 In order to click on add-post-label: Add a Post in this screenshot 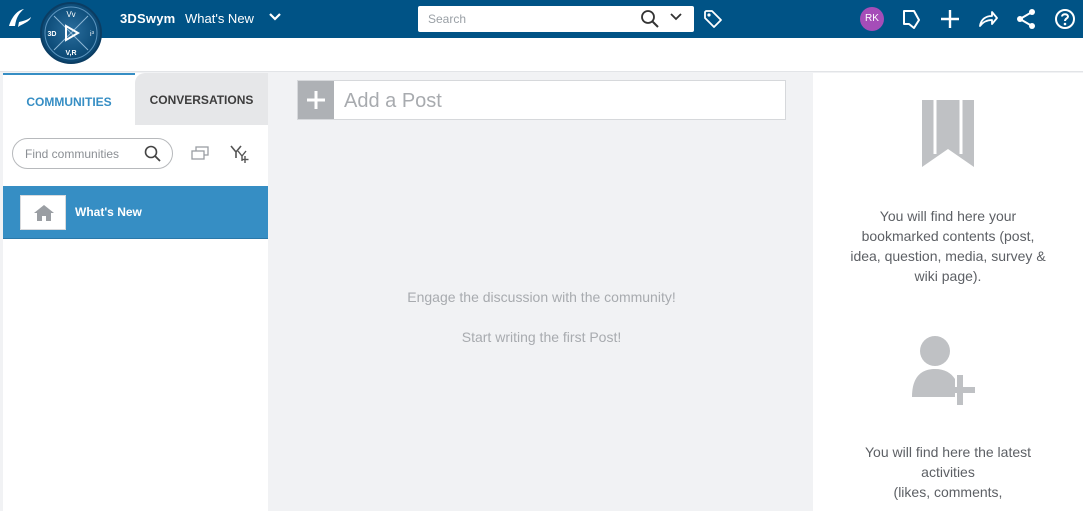, I will do `click(393, 101)`.